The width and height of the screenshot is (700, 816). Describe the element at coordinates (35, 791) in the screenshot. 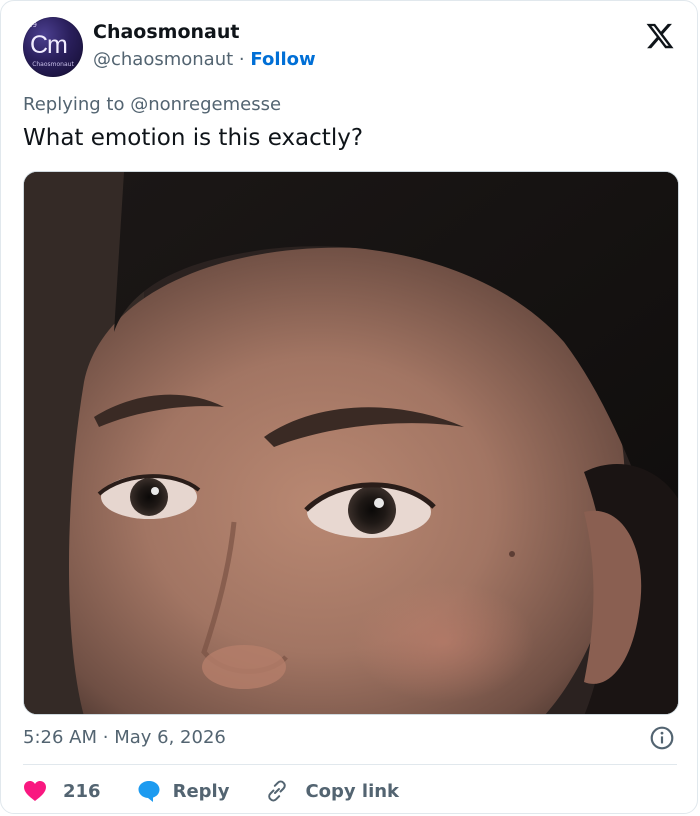

I see `heart-icon` at that location.